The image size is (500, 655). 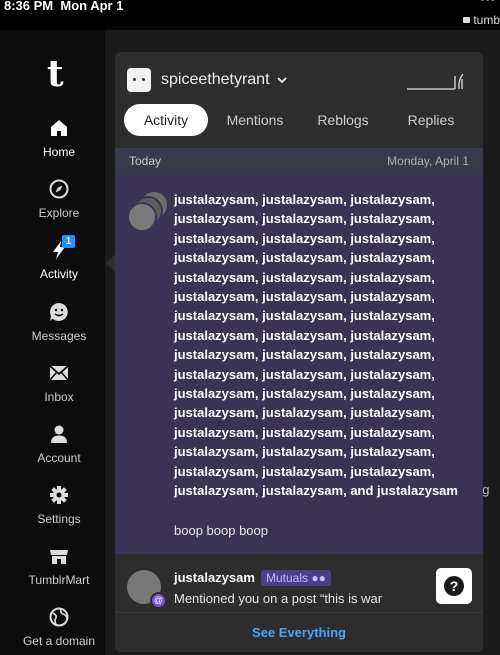 I want to click on question-icon: ?, so click(x=454, y=586).